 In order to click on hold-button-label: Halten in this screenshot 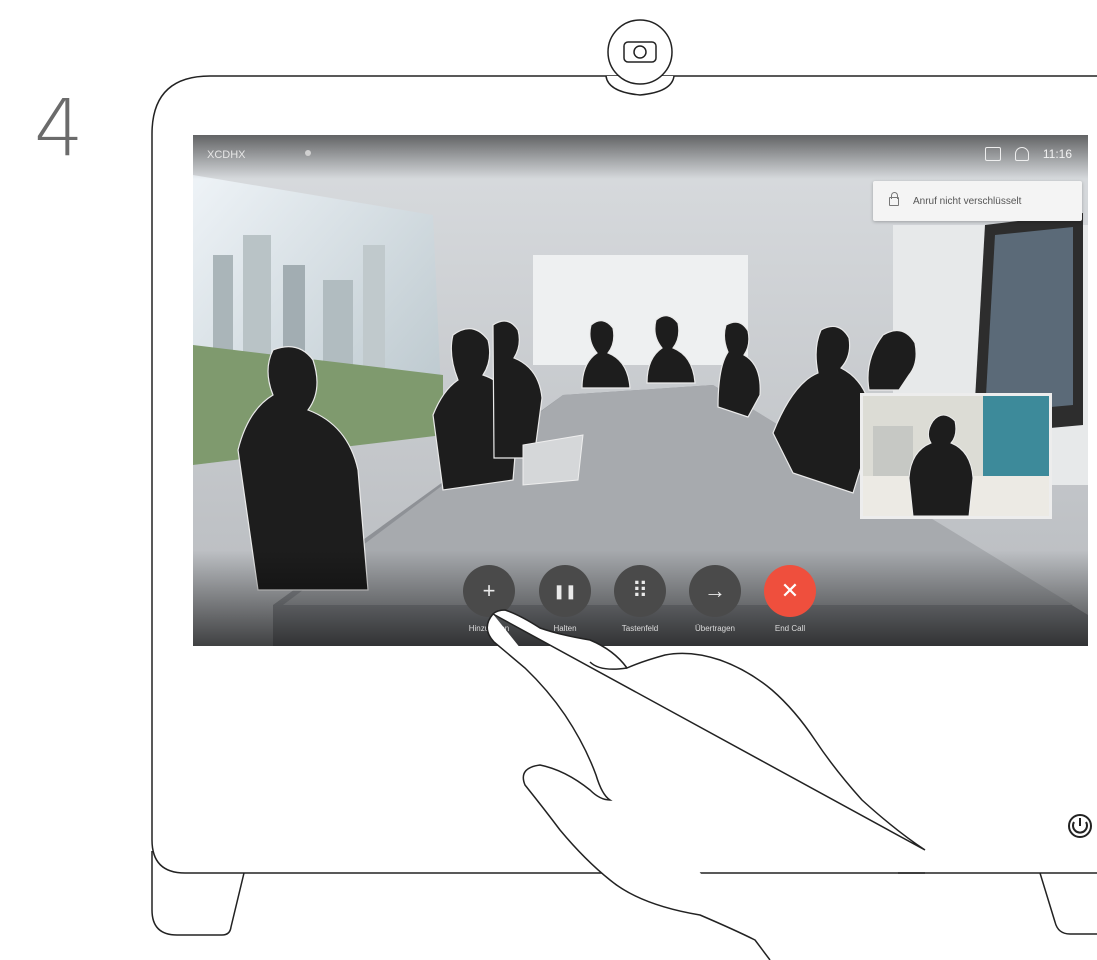, I will do `click(565, 628)`.